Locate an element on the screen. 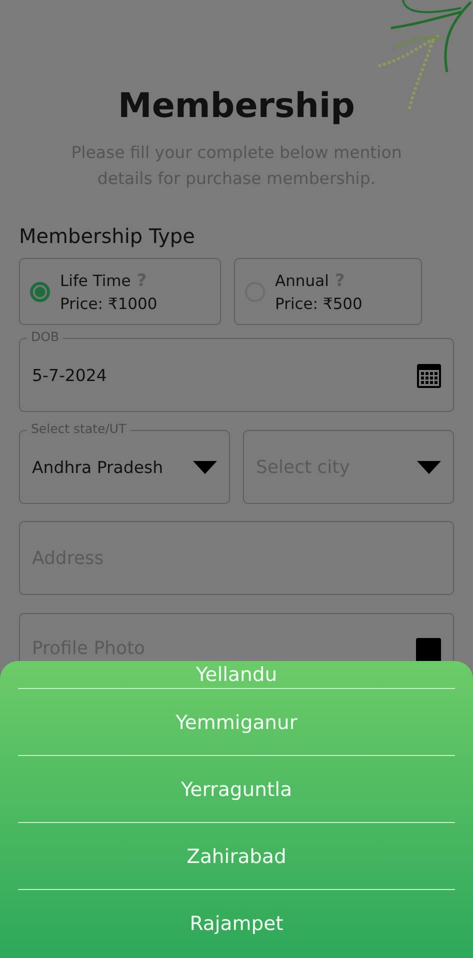 Image resolution: width=473 pixels, height=958 pixels. field-value: Andhra Pradesh is located at coordinates (98, 467).